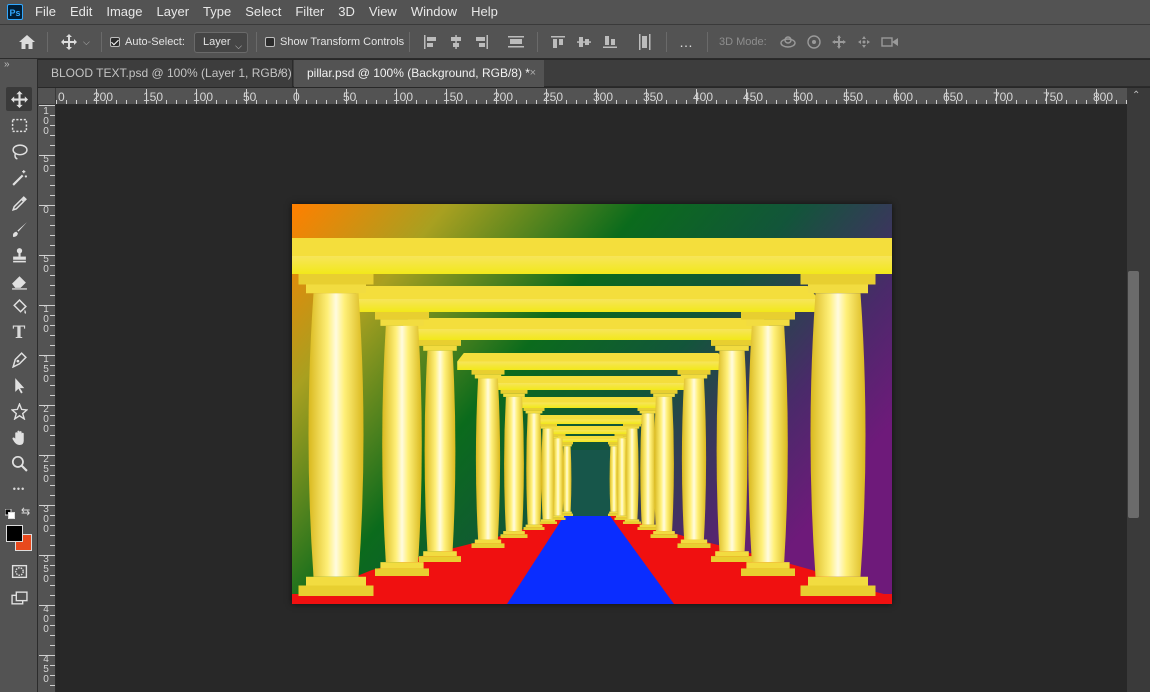 This screenshot has width=1150, height=692. I want to click on ruler-label: 700, so click(1003, 97).